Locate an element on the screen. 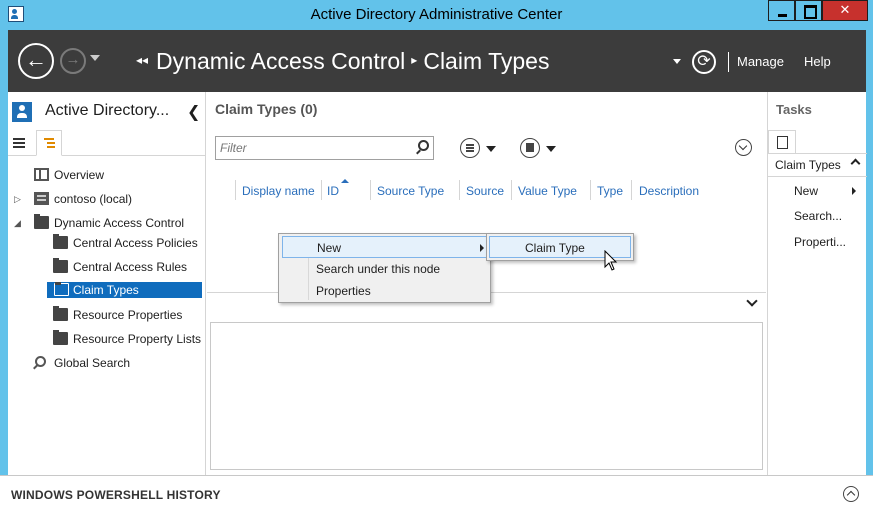 The height and width of the screenshot is (510, 873). list-title: Claim Types (0) is located at coordinates (266, 109).